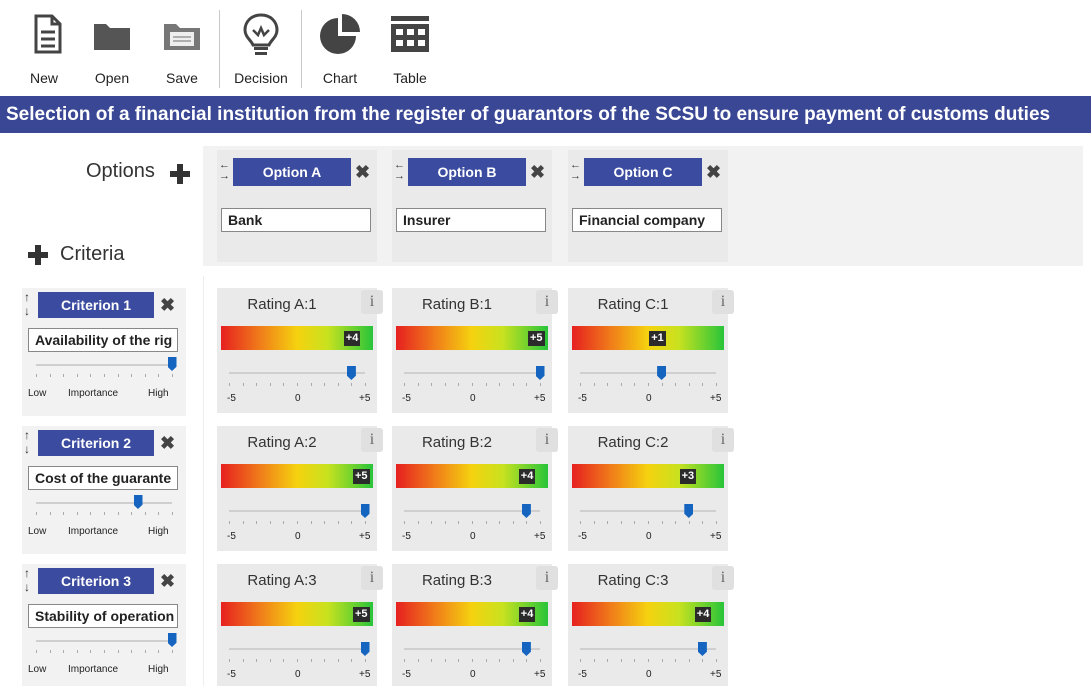 This screenshot has width=1091, height=686. What do you see at coordinates (103, 478) in the screenshot?
I see `criterion-name-input: Cost of the guarante` at bounding box center [103, 478].